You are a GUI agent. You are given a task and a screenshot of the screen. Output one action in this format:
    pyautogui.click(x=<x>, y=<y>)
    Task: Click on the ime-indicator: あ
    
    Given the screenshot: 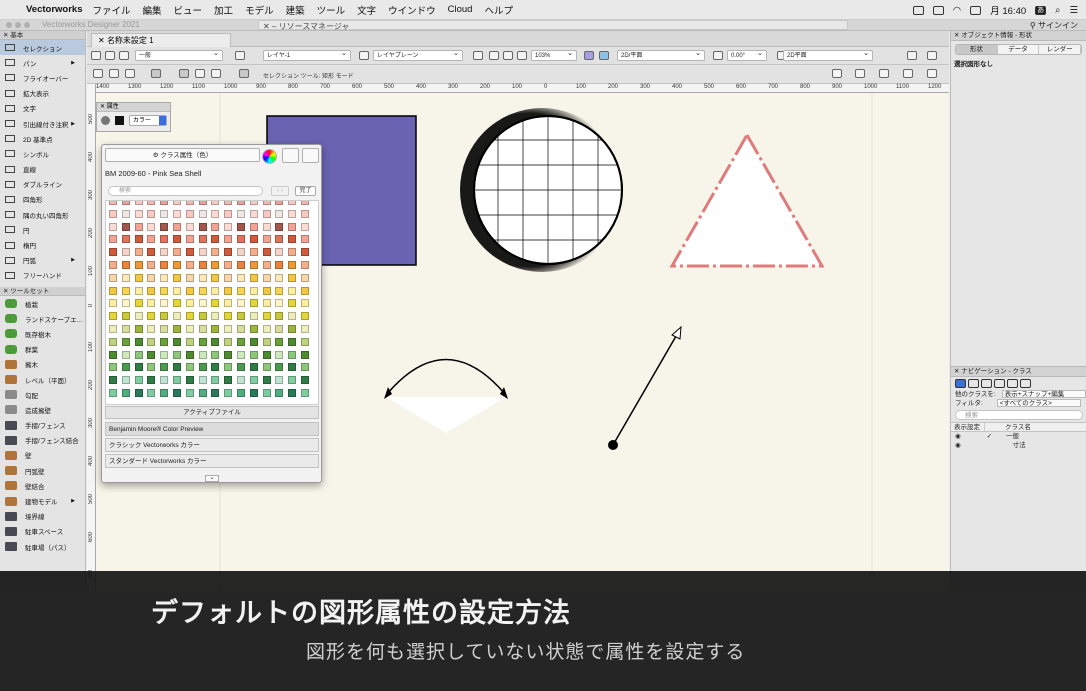 What is the action you would take?
    pyautogui.click(x=1041, y=10)
    